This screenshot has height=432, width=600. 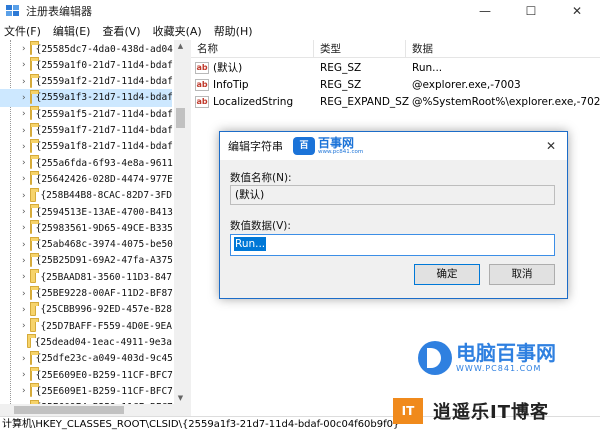 I want to click on dialog-title-bar: 编辑字符串 百 百事网 www.pc841.com ✕, so click(x=393, y=146).